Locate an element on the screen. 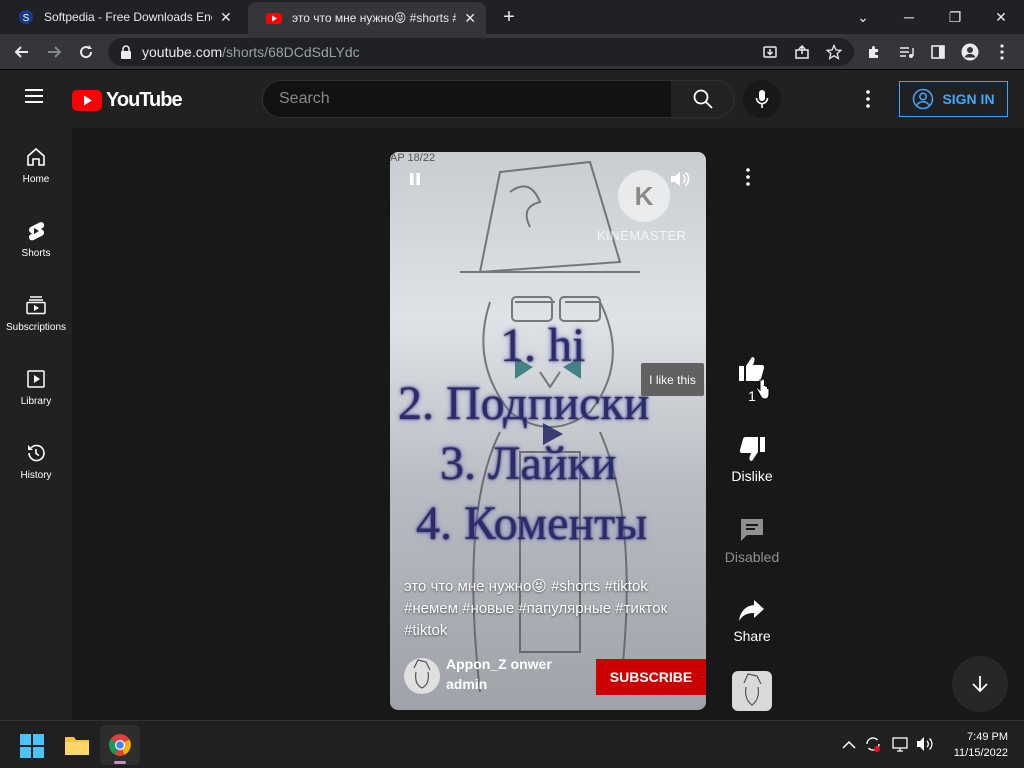 The image size is (1024, 768). minimize-button: ─ is located at coordinates (909, 17).